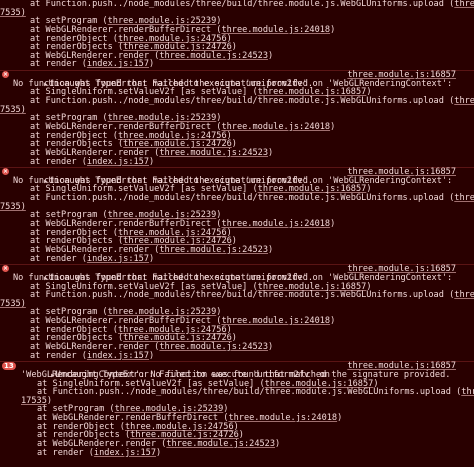 The height and width of the screenshot is (467, 474). Describe the element at coordinates (9, 366) in the screenshot. I see `repeat-count-badge: 13` at that location.